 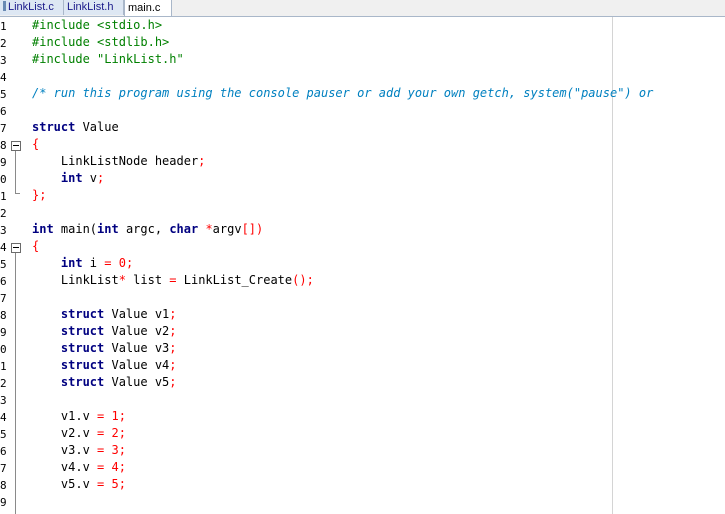 I want to click on code-line: LinkList* list = LinkList_Create();, so click(x=173, y=280).